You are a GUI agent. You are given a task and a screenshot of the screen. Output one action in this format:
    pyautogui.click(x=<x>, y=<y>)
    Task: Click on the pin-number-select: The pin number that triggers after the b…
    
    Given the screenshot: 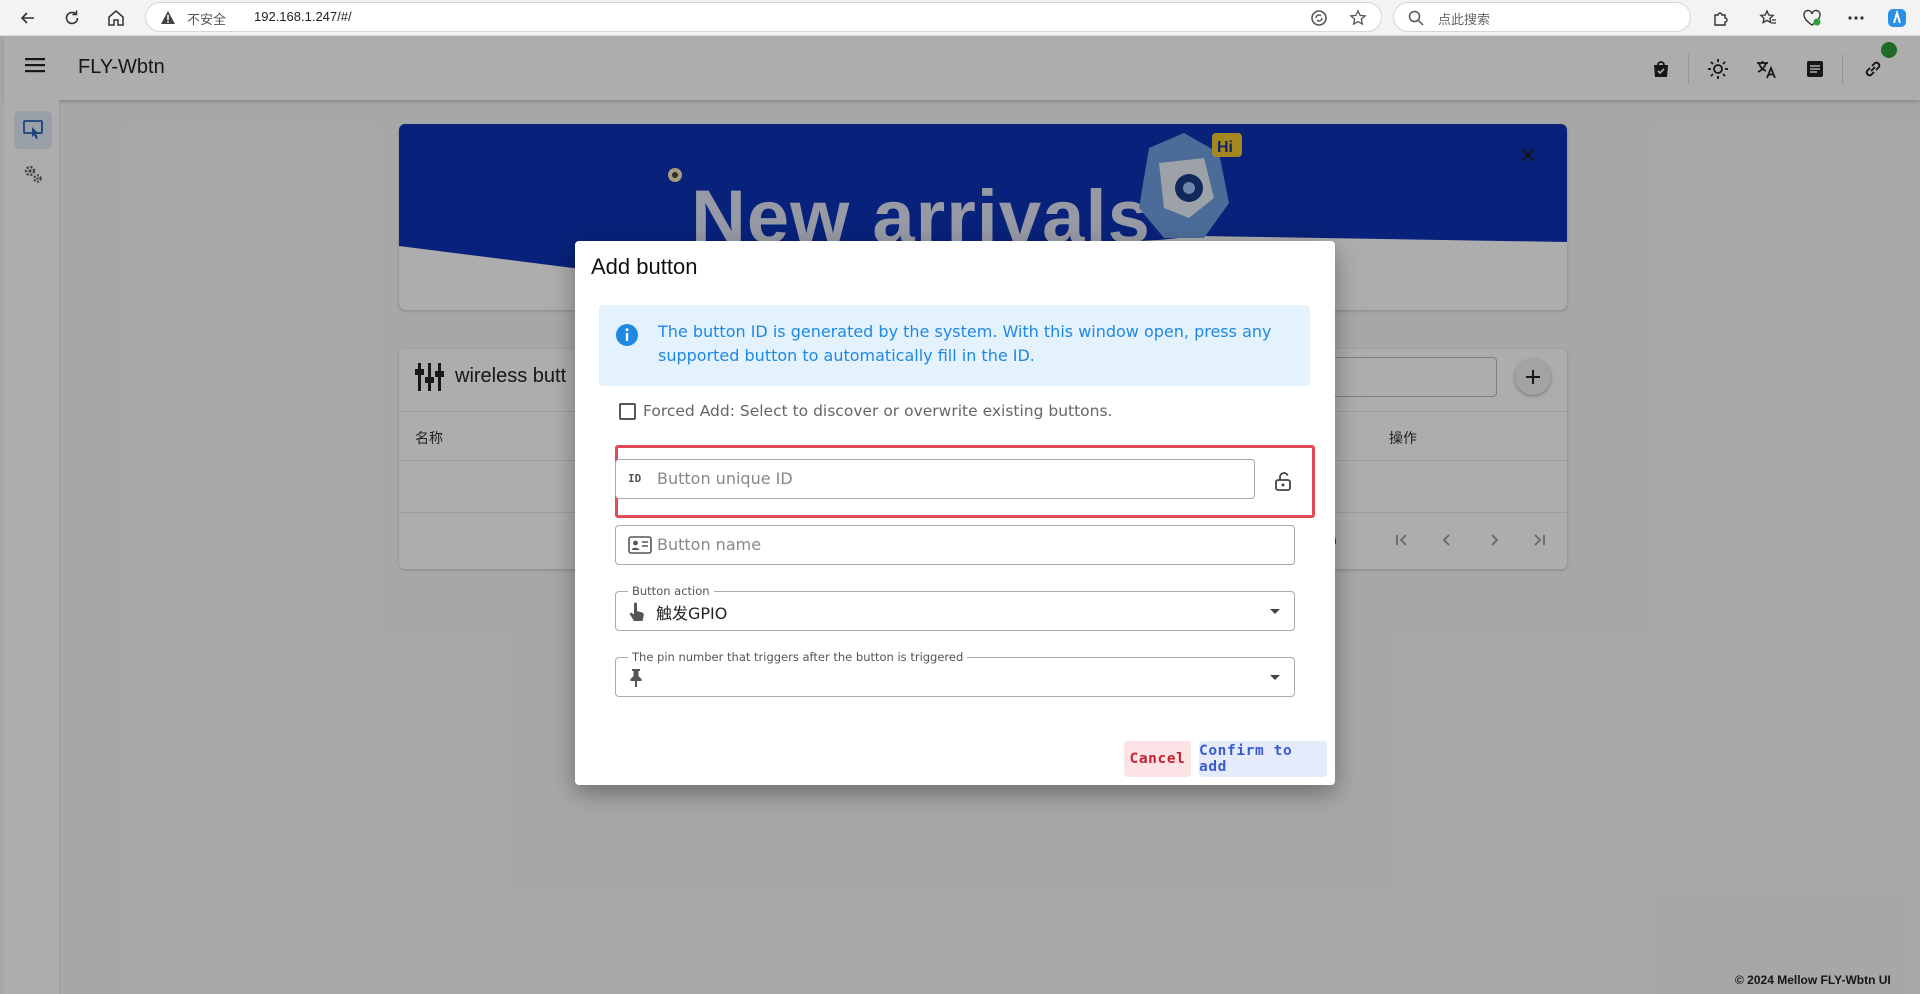 What is the action you would take?
    pyautogui.click(x=955, y=673)
    